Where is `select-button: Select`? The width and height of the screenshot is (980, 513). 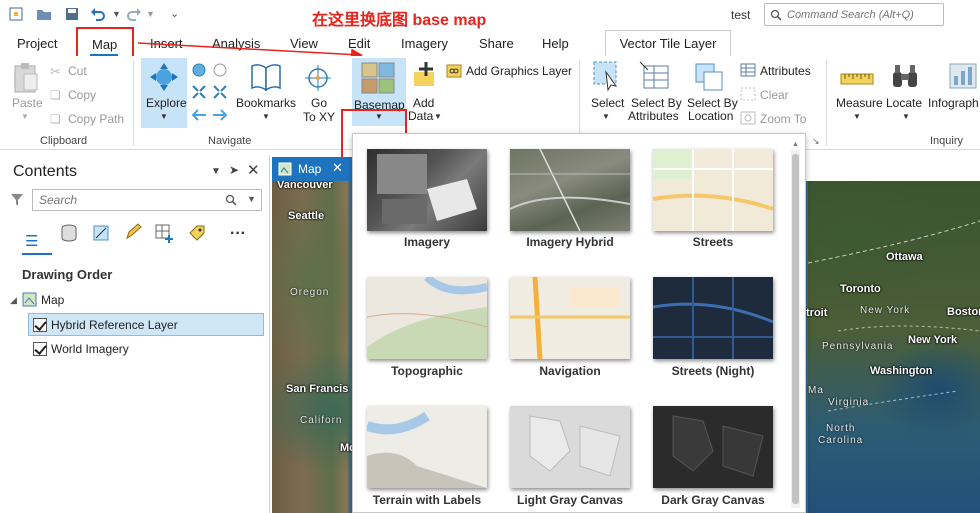
select-button: Select is located at coordinates (607, 103).